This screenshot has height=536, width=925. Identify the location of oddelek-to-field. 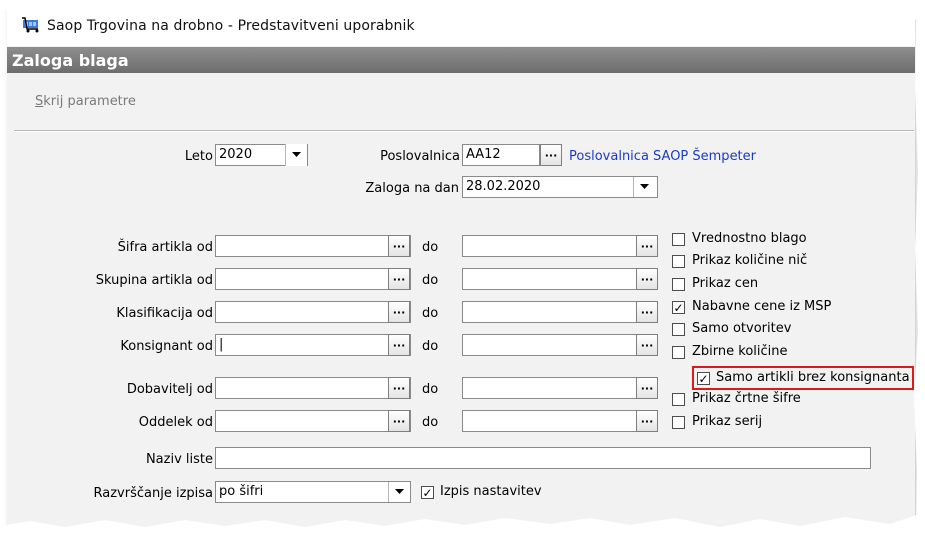
(560, 421).